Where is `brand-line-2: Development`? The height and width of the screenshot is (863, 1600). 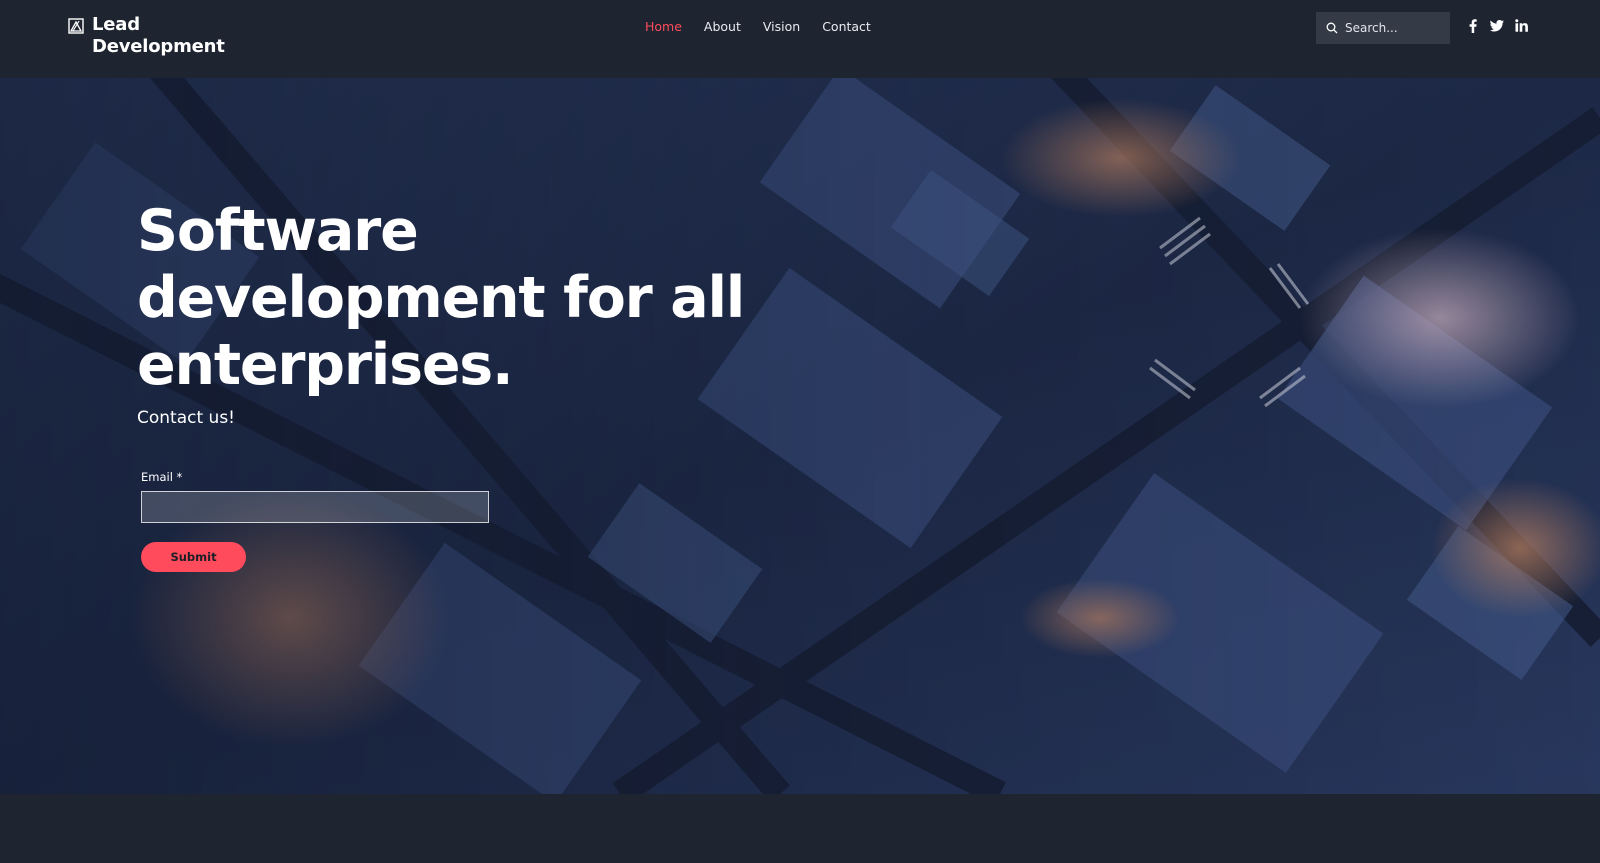 brand-line-2: Development is located at coordinates (158, 46).